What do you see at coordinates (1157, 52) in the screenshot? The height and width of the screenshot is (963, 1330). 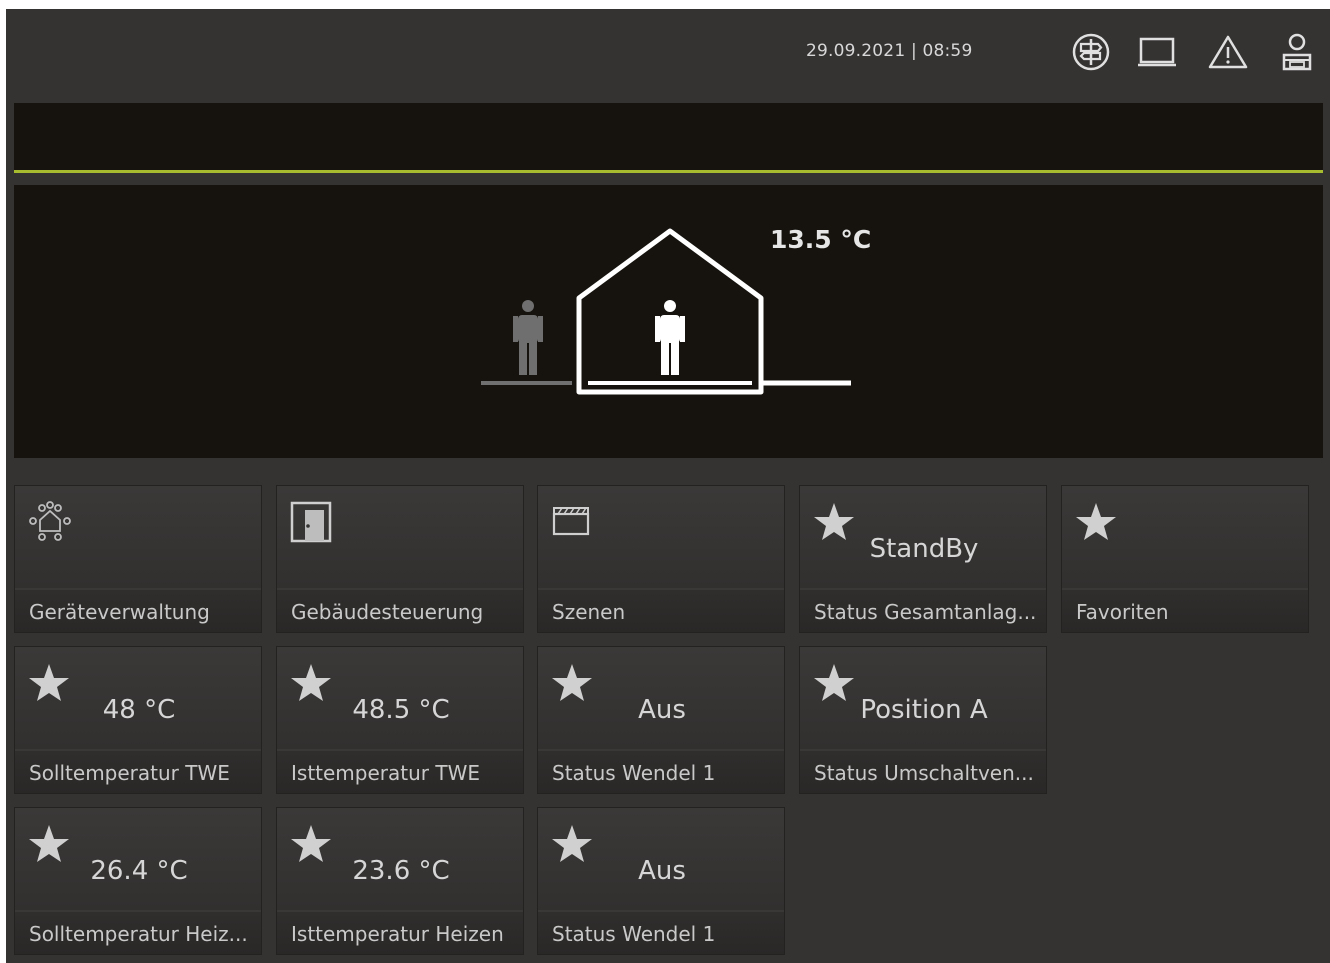 I see `screen-icon` at bounding box center [1157, 52].